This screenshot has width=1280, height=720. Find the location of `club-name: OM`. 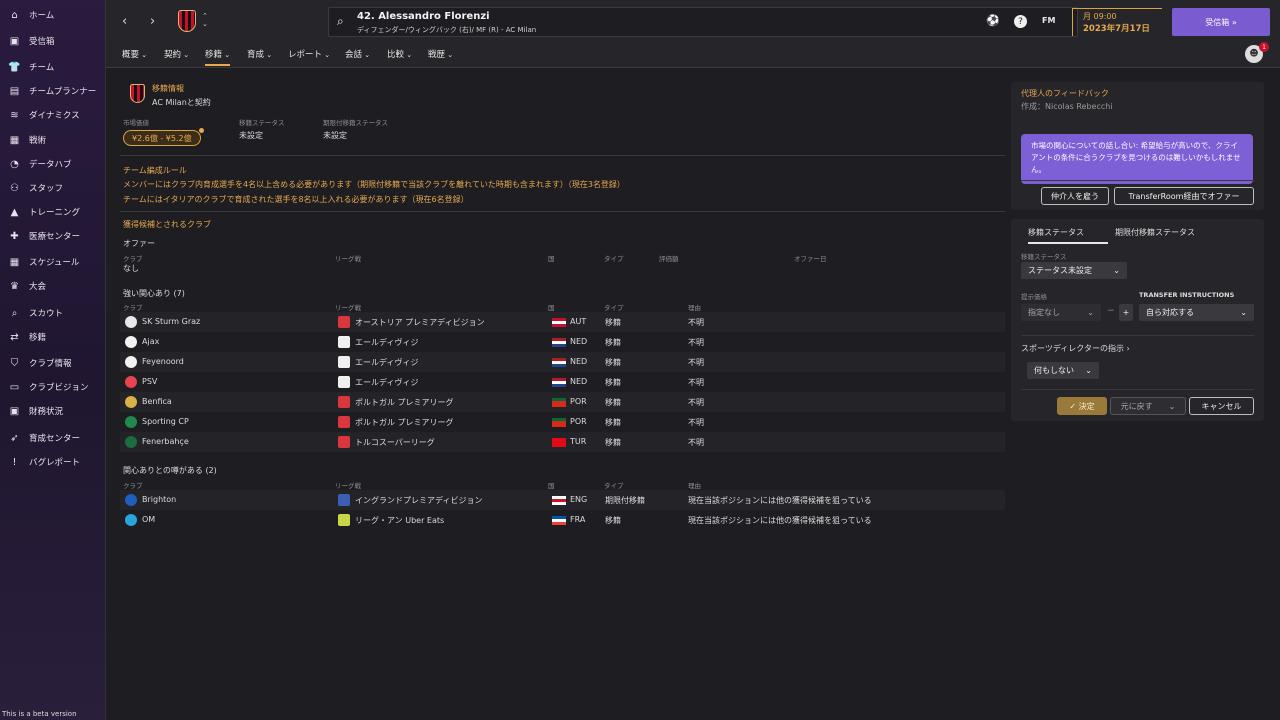

club-name: OM is located at coordinates (148, 519).